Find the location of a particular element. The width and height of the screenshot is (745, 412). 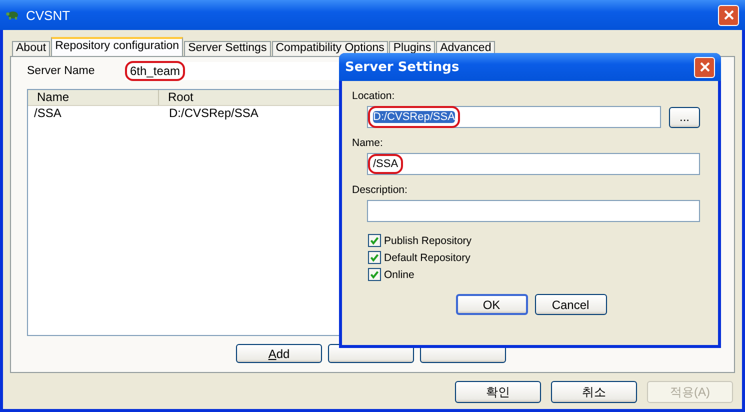

field-value: D:/CVSRep/SSA is located at coordinates (414, 117).